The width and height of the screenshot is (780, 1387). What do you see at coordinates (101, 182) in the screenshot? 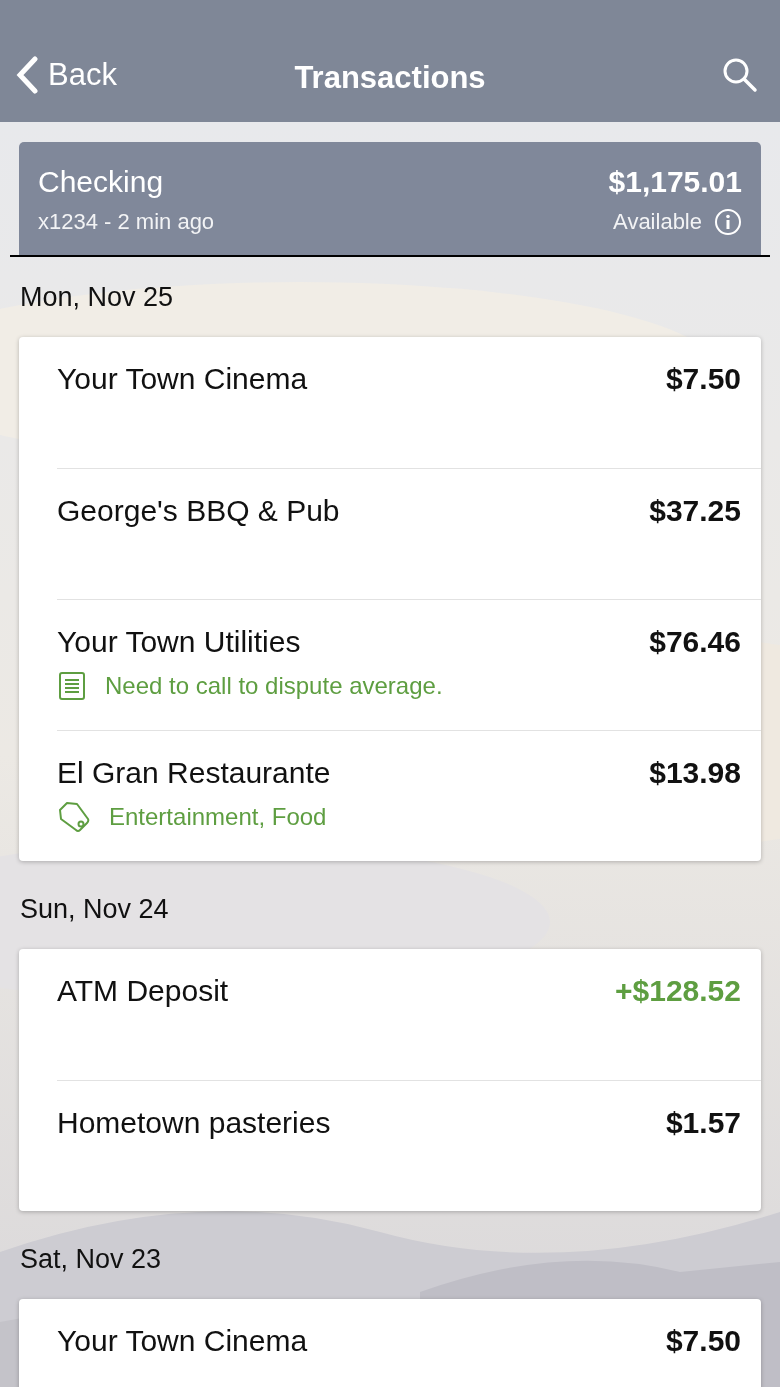
I see `account-name: Checking` at bounding box center [101, 182].